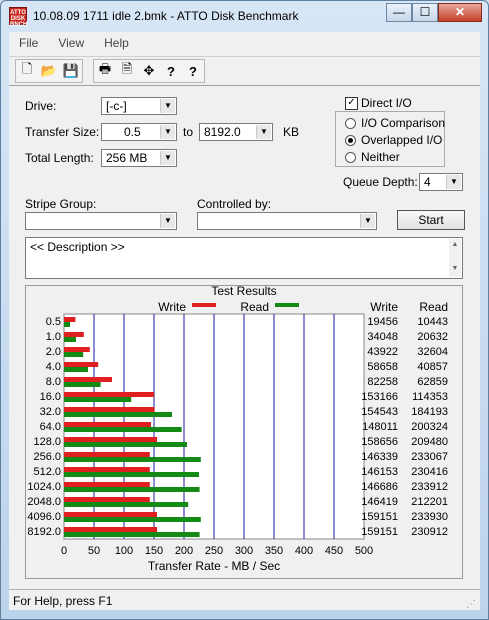 The image size is (489, 620). What do you see at coordinates (44, 502) in the screenshot?
I see `y-tick-label: 2048.0` at bounding box center [44, 502].